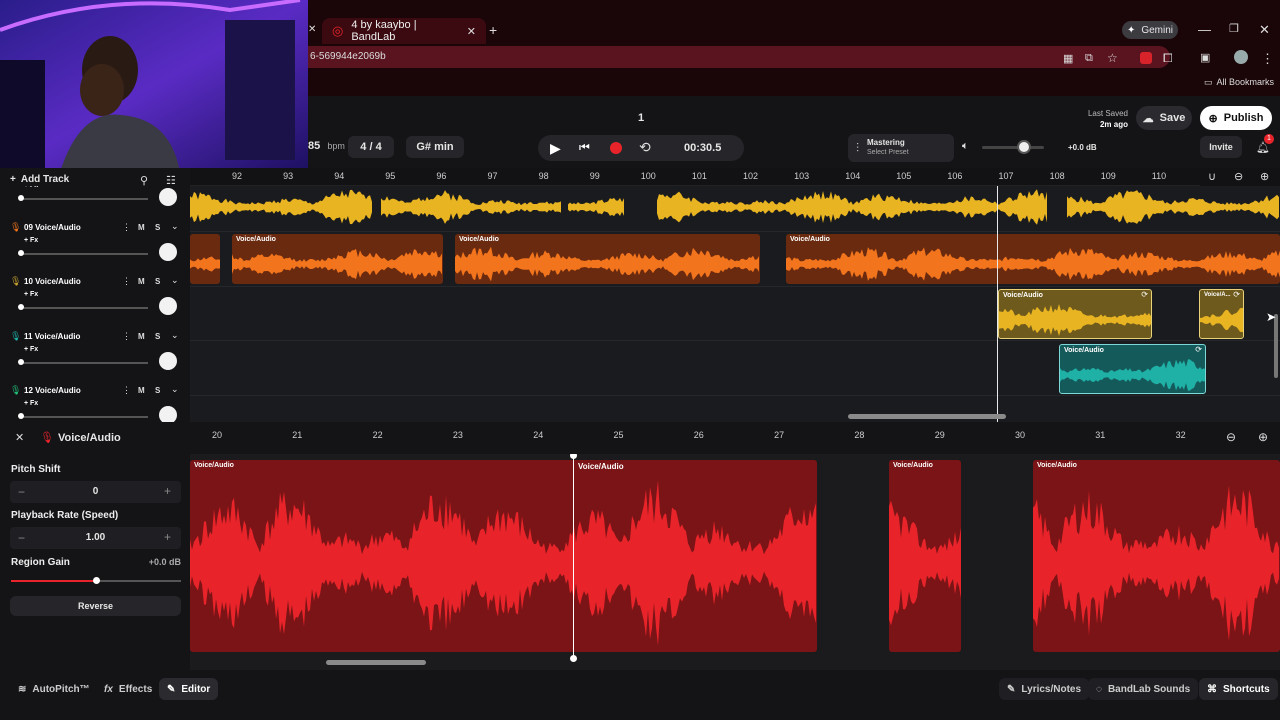 Image resolution: width=1280 pixels, height=720 pixels. Describe the element at coordinates (573, 557) in the screenshot. I see `editor-playhead` at that location.